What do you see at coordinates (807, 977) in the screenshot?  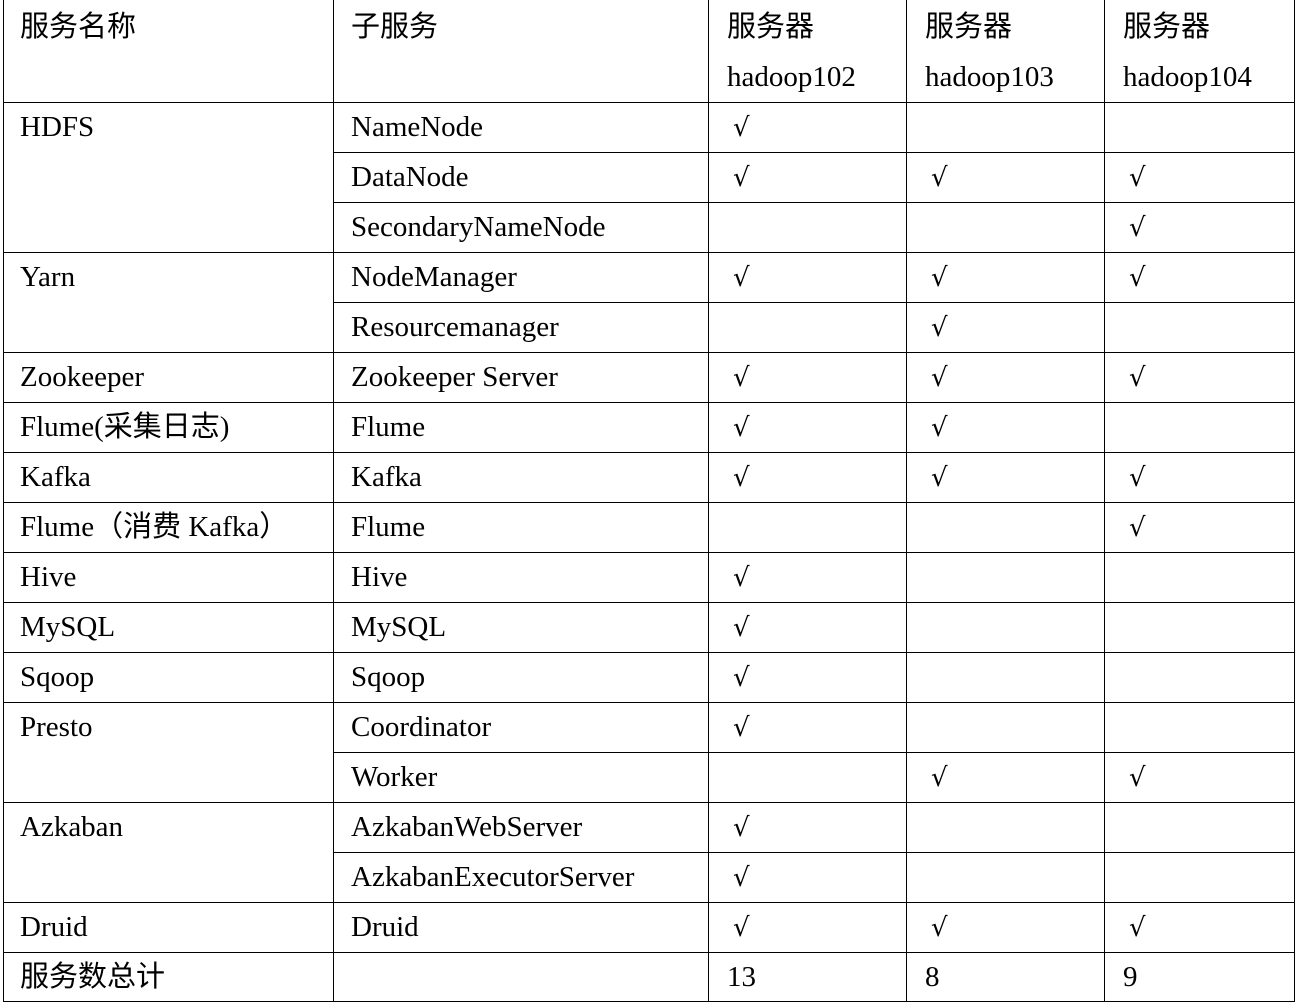 I see `total-count-cell: 13` at bounding box center [807, 977].